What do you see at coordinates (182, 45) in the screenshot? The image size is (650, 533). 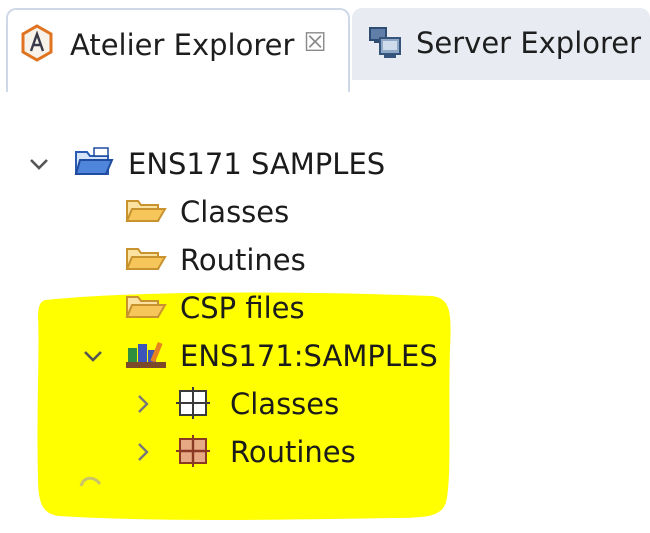 I see `tab-label: Atelier Explorer` at bounding box center [182, 45].